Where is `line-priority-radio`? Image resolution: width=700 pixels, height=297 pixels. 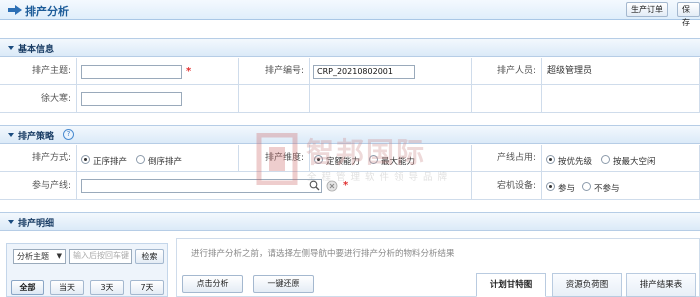 line-priority-radio is located at coordinates (550, 159).